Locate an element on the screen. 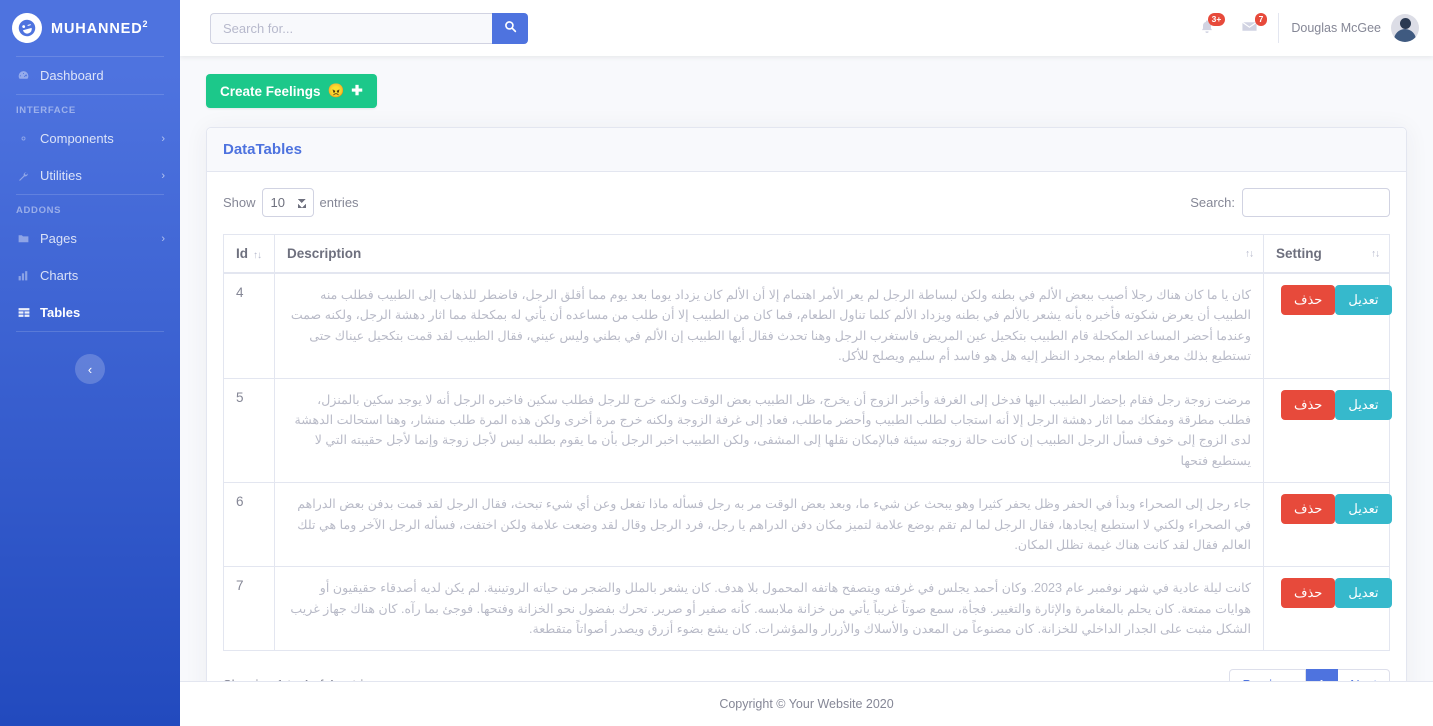 The image size is (1433, 726). sidebar-item-utilities: Utilities › is located at coordinates (90, 175).